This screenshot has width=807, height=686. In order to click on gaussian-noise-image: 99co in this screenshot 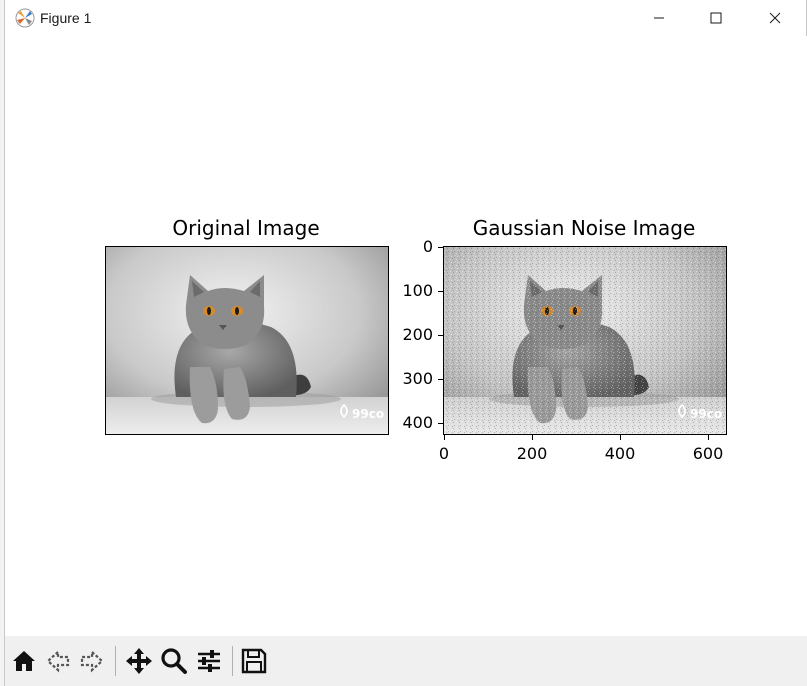, I will do `click(585, 340)`.